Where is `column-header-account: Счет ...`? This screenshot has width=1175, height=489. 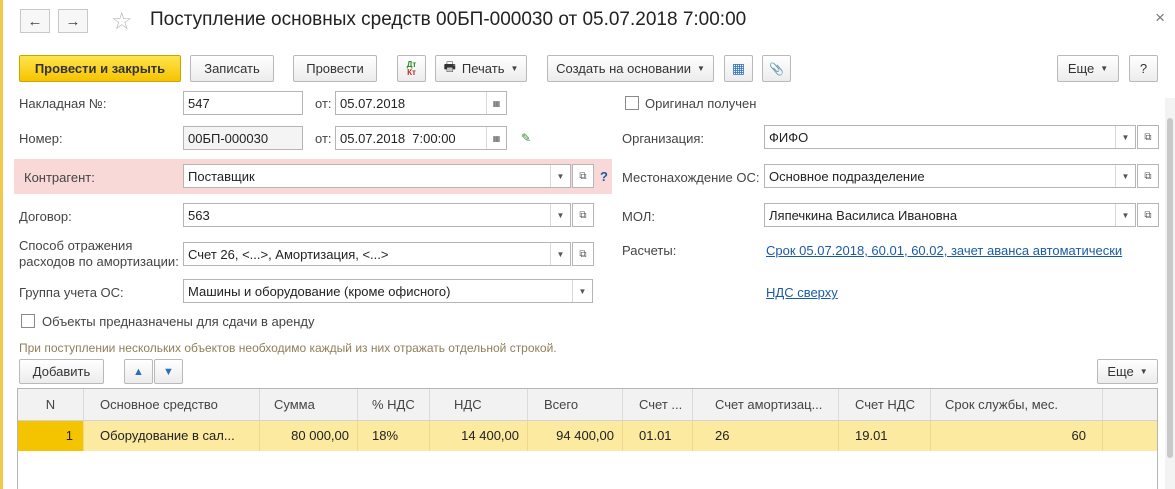 column-header-account: Счет ... is located at coordinates (658, 404).